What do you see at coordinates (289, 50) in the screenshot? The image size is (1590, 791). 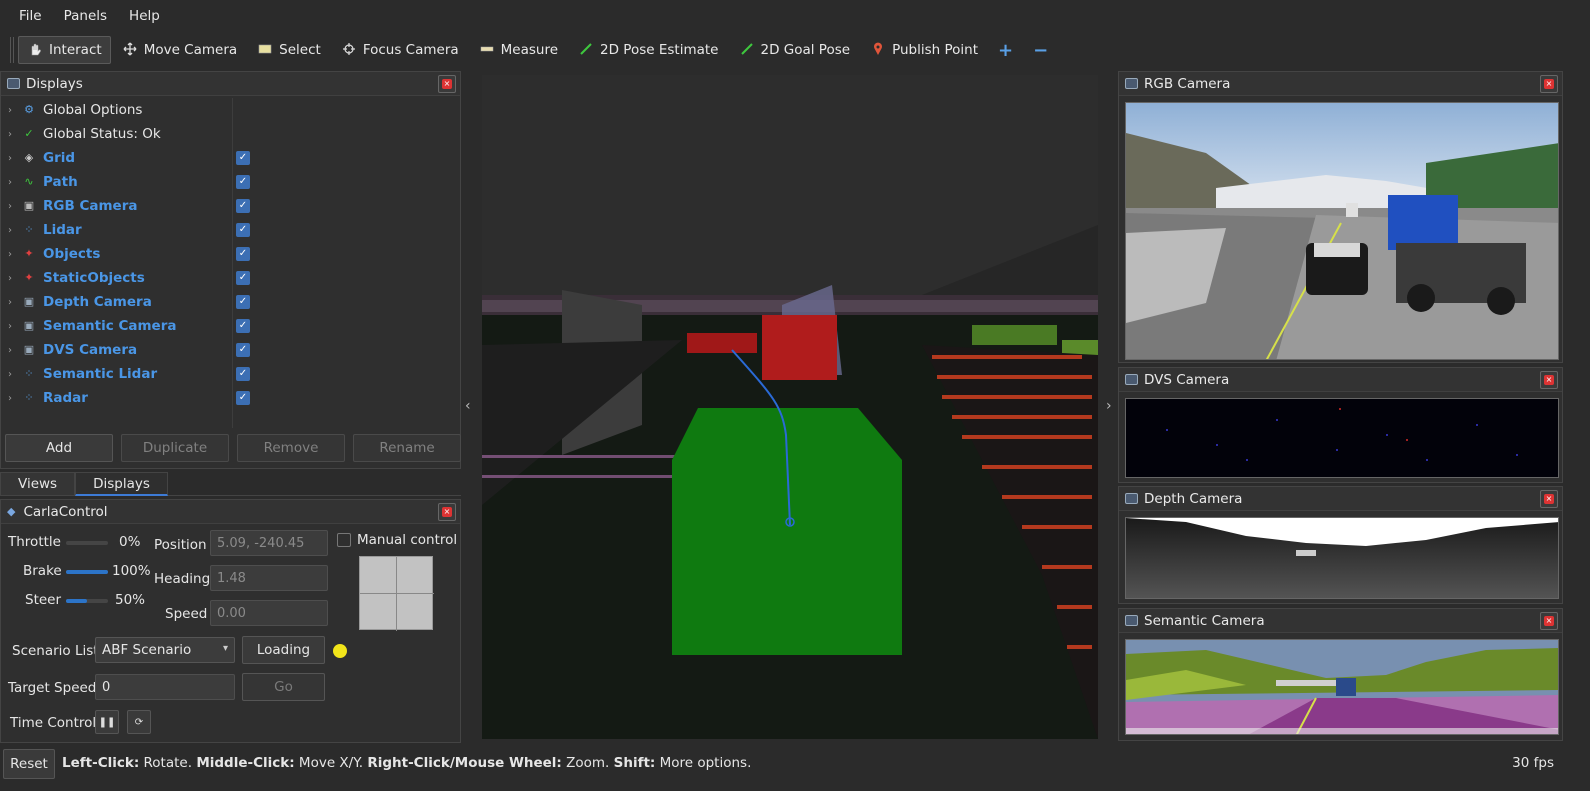 I see `select-tool: Select` at bounding box center [289, 50].